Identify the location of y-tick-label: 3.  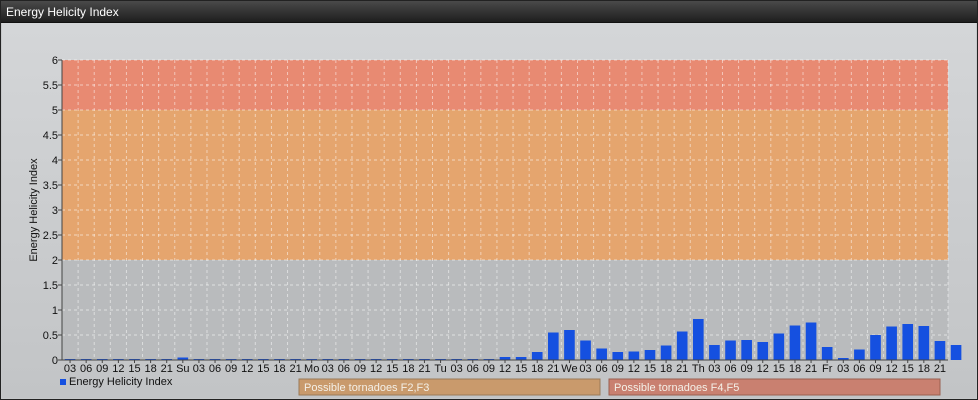
(55, 211).